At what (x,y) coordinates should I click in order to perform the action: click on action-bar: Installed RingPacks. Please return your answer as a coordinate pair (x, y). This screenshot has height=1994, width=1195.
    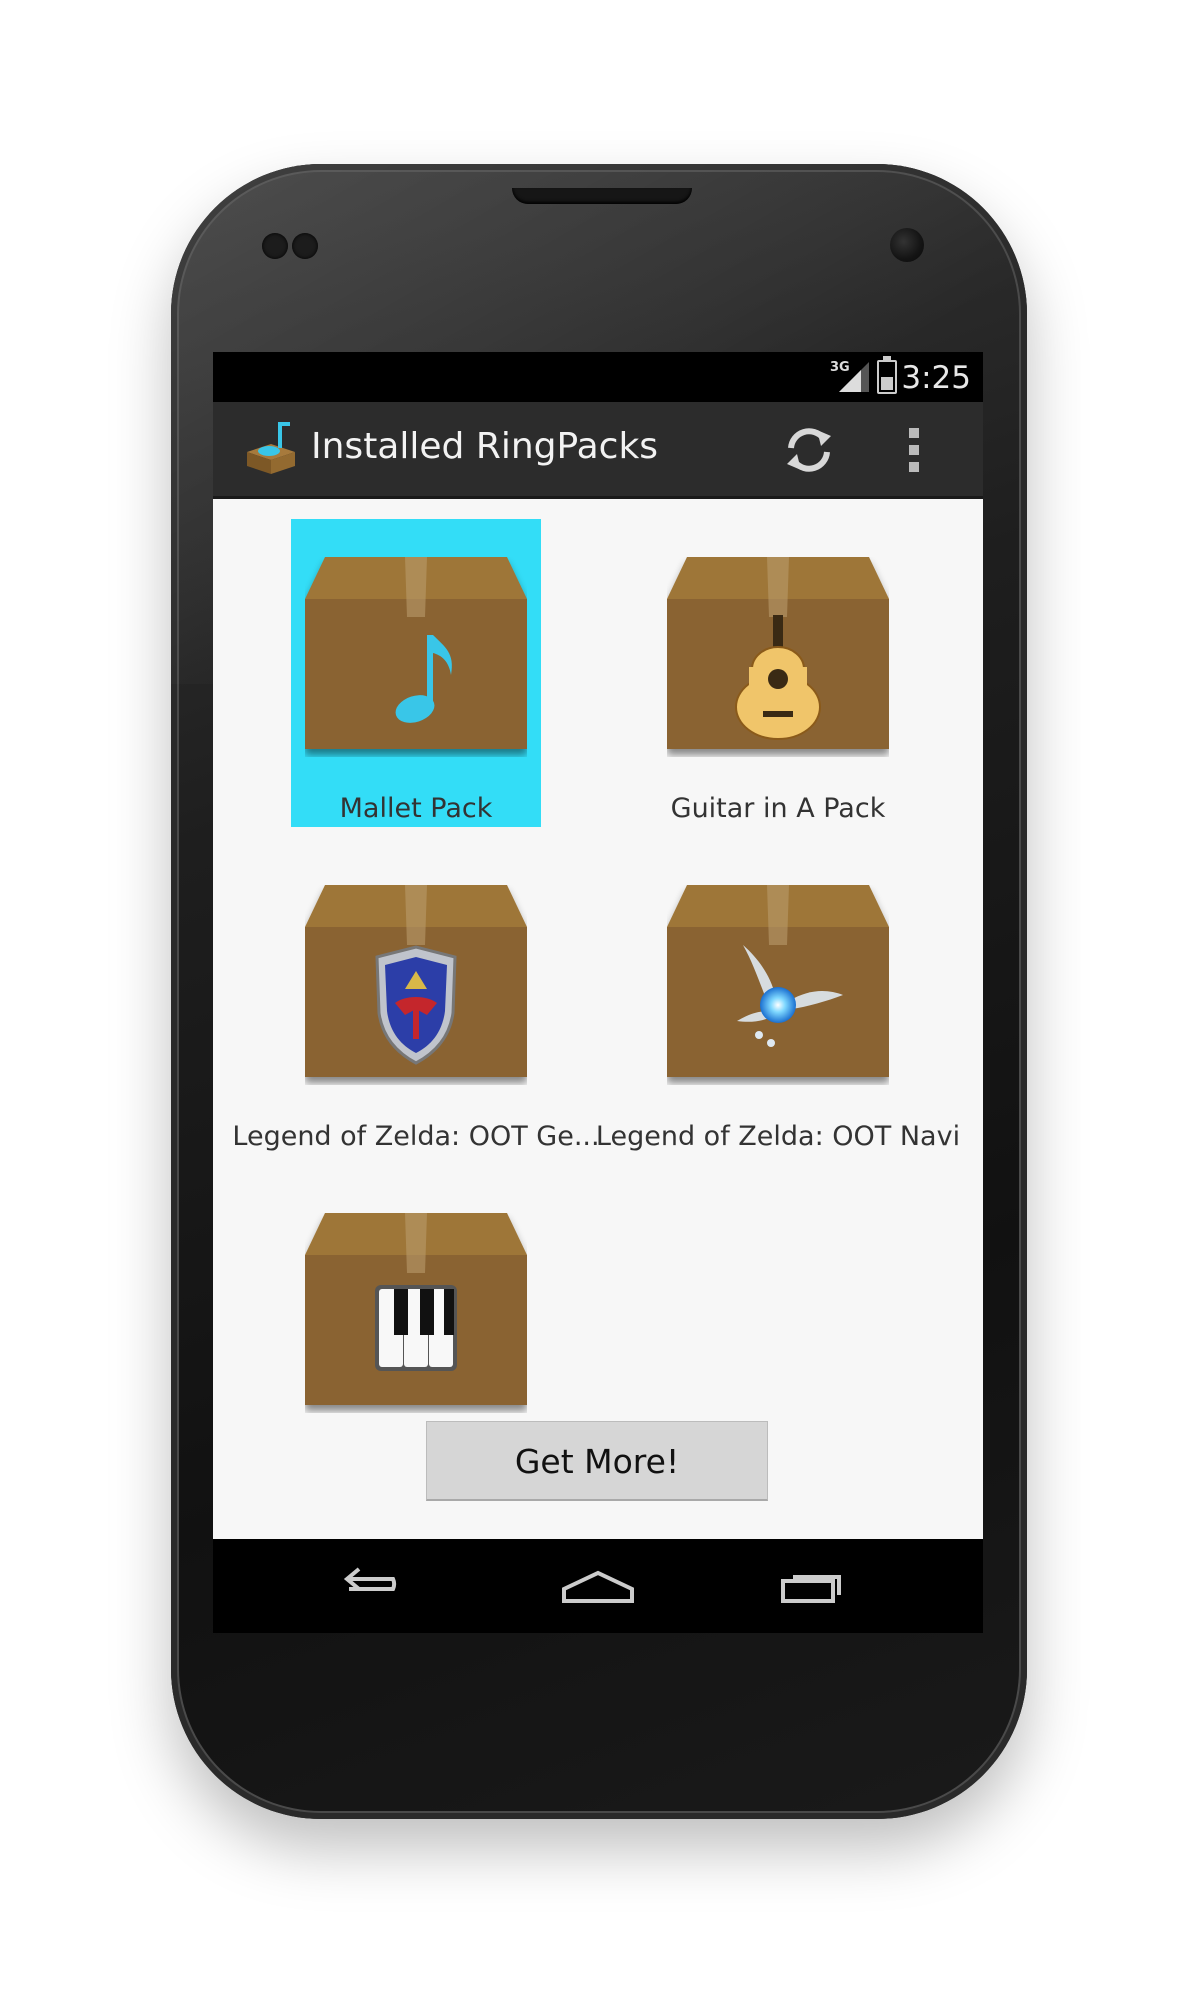
    Looking at the image, I should click on (598, 450).